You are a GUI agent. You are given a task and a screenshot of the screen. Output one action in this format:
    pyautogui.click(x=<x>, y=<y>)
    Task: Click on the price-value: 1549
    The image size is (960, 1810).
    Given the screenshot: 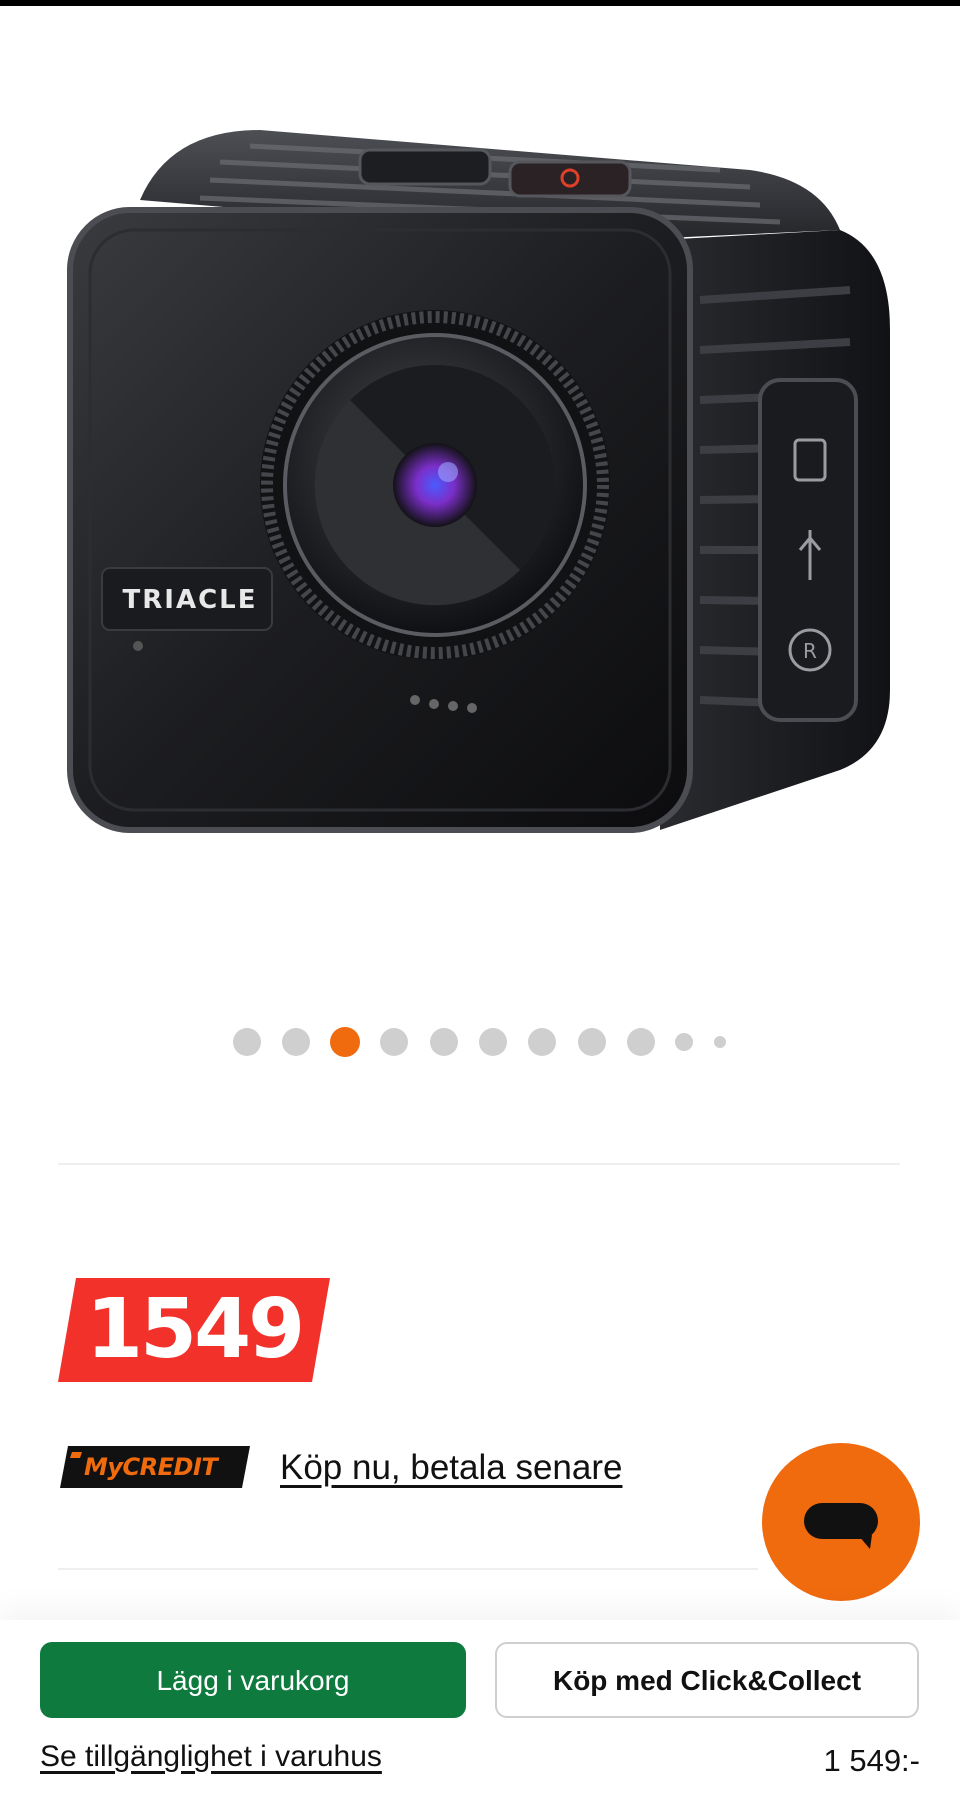 What is the action you would take?
    pyautogui.click(x=195, y=1329)
    